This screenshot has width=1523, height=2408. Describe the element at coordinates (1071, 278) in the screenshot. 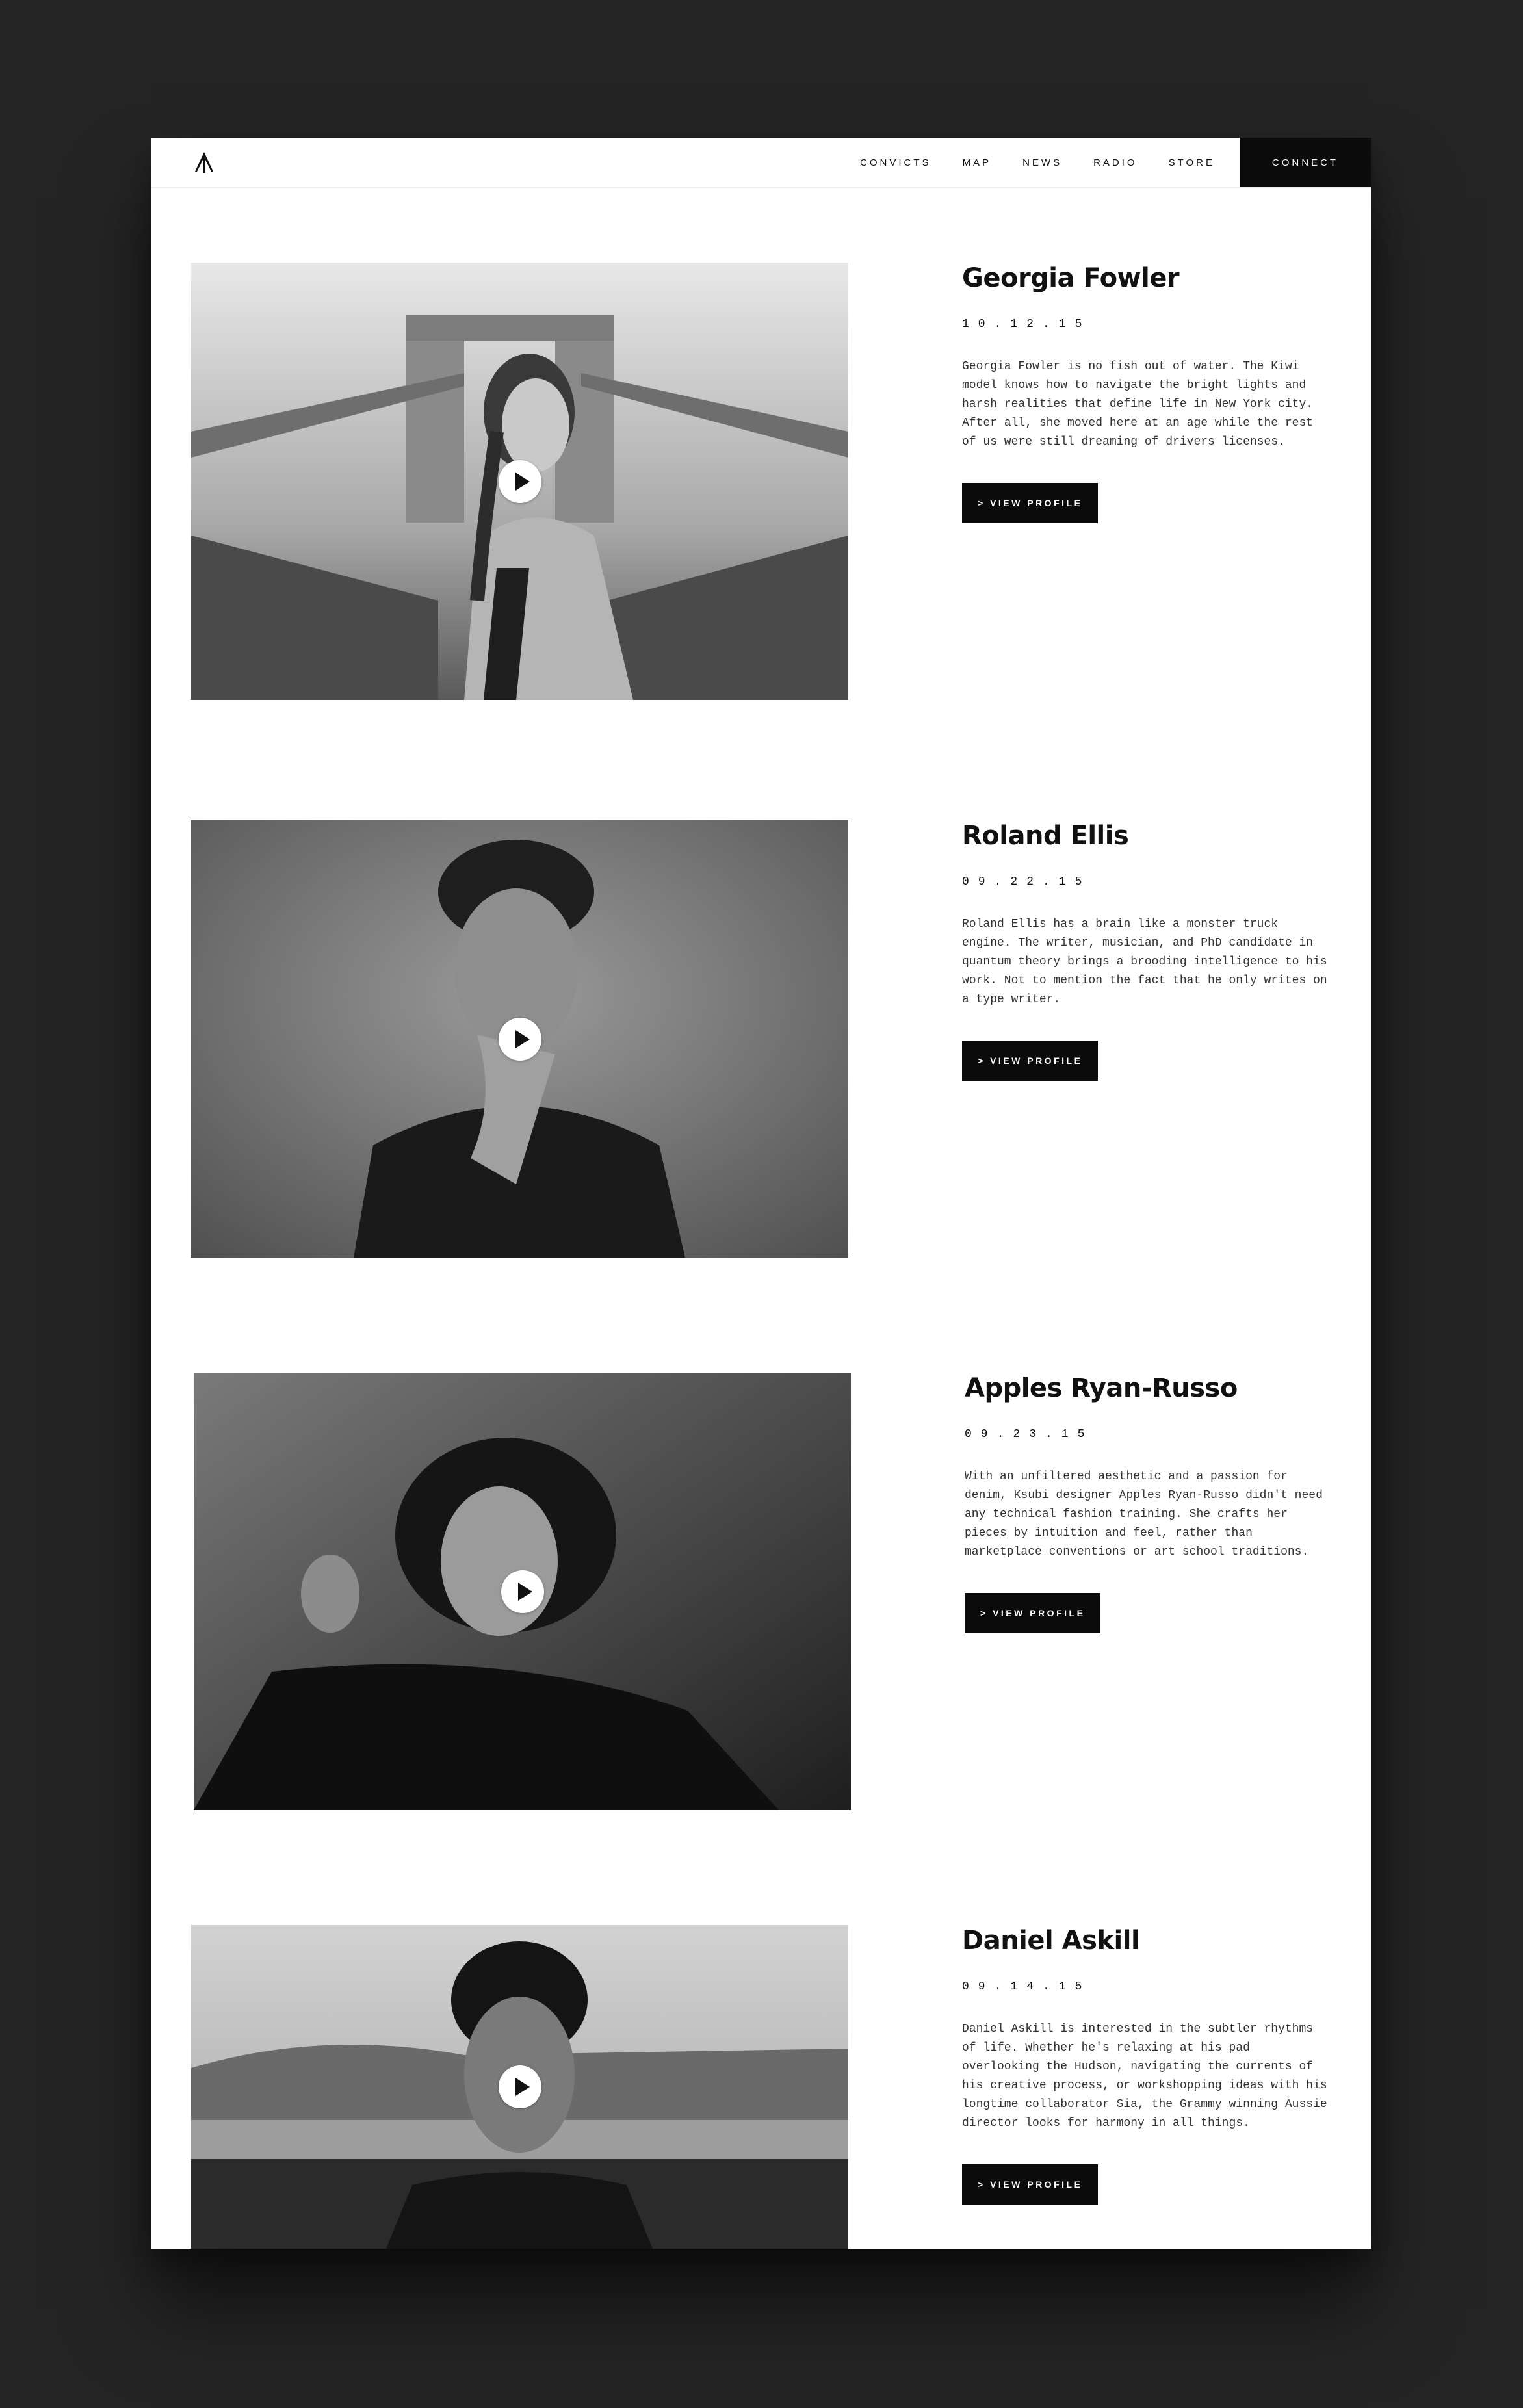

I see `profile-name: Georgia Fowler` at that location.